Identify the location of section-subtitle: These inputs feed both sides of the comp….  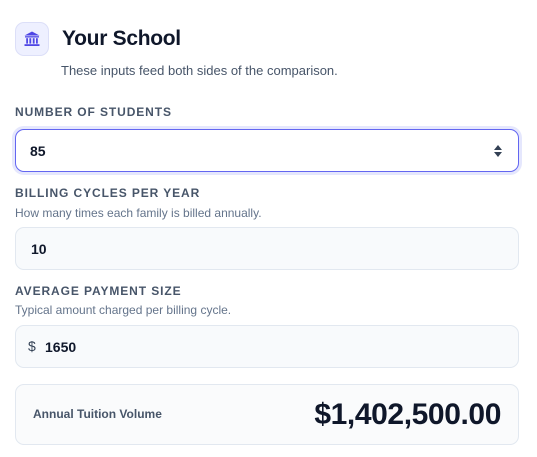
(199, 70).